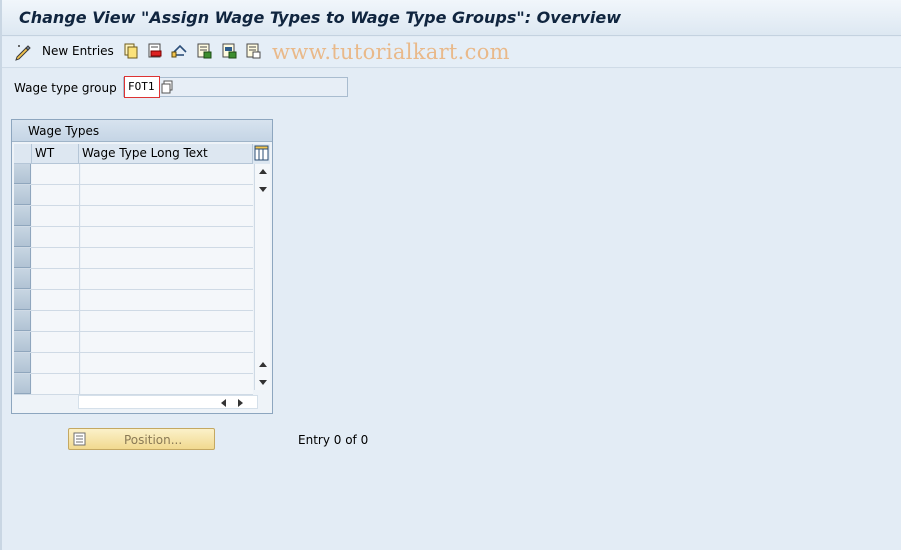 The width and height of the screenshot is (901, 550). Describe the element at coordinates (333, 440) in the screenshot. I see `entry-counter: Entry 0 of 0` at that location.